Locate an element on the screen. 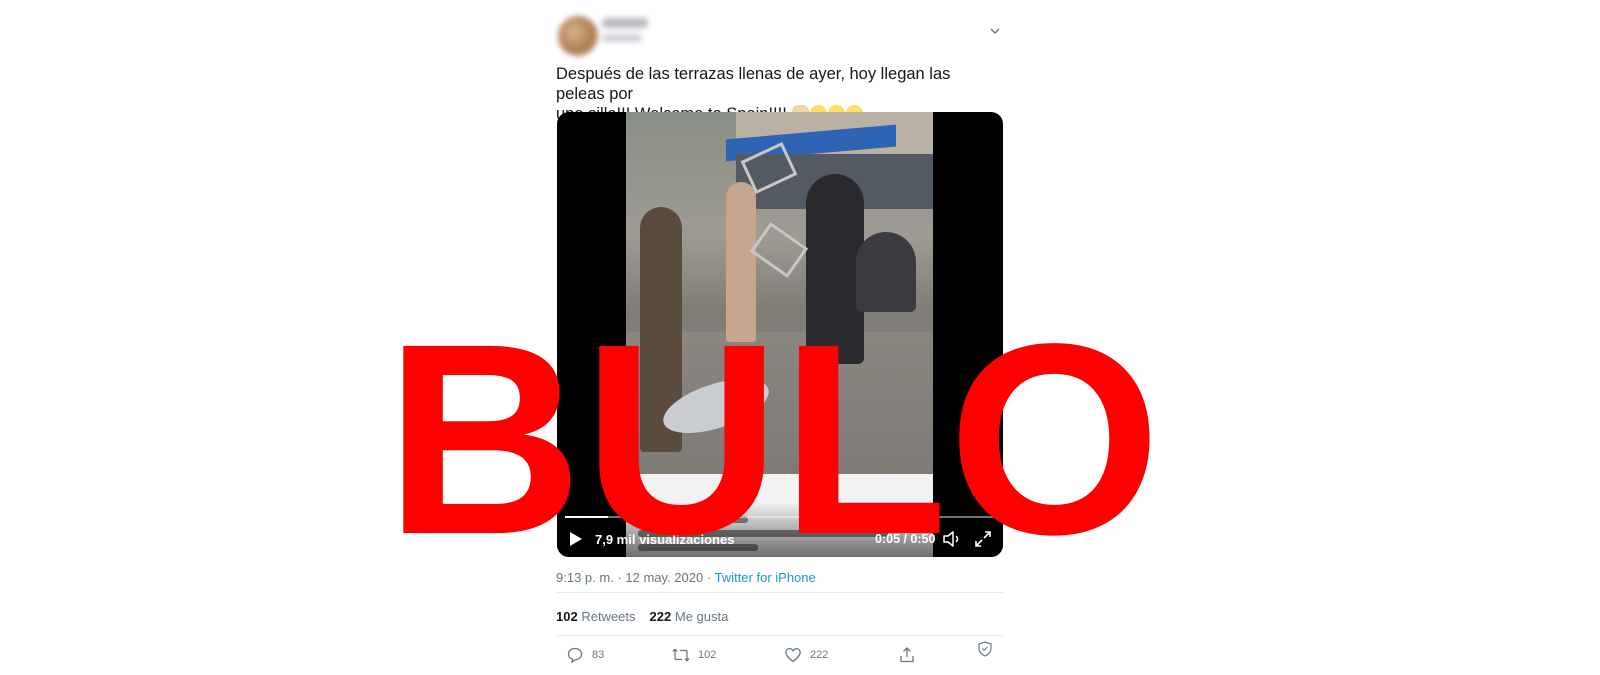 This screenshot has width=1600, height=675. likes-stat: 222 Me gusta is located at coordinates (689, 616).